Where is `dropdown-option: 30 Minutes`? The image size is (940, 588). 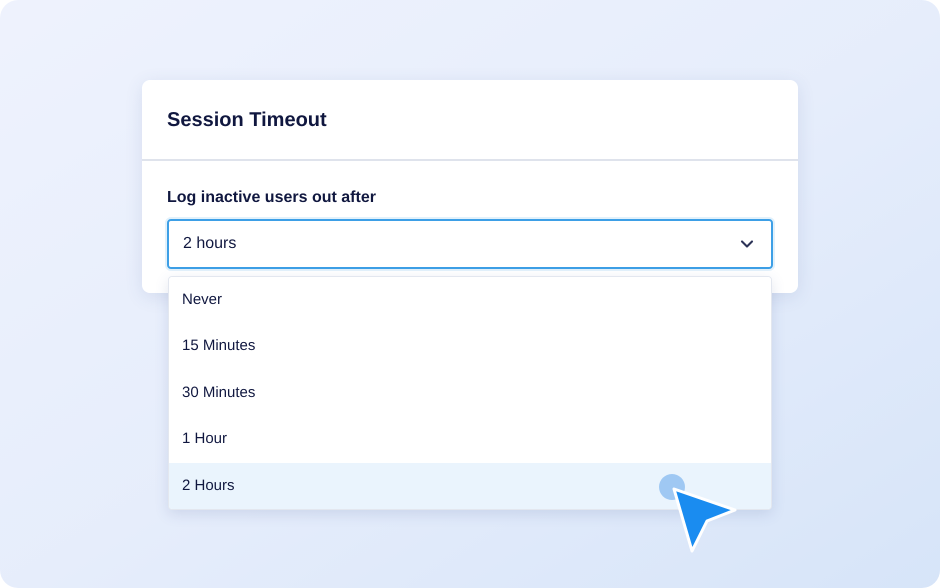 dropdown-option: 30 Minutes is located at coordinates (470, 393).